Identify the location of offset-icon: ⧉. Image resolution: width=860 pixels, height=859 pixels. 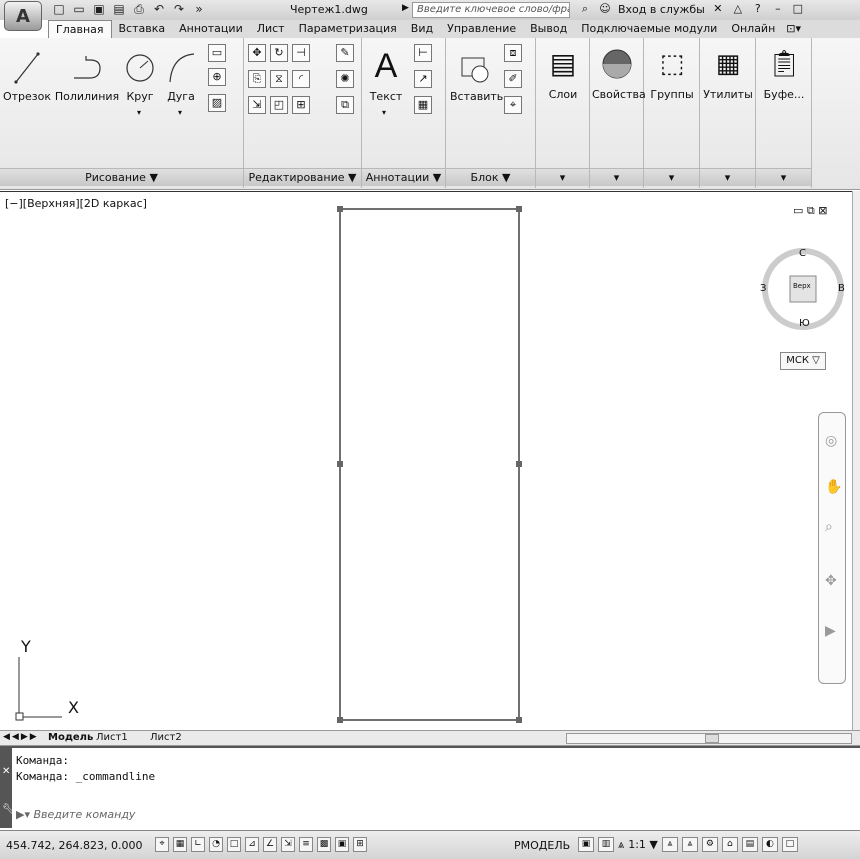
(345, 105).